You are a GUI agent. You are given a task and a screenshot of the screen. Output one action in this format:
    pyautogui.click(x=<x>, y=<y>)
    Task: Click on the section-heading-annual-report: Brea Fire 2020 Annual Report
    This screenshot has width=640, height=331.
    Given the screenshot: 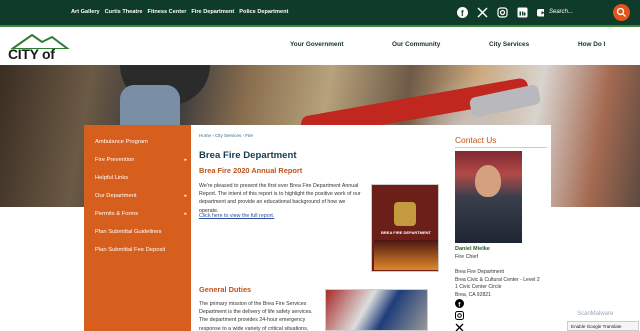 What is the action you would take?
    pyautogui.click(x=251, y=170)
    